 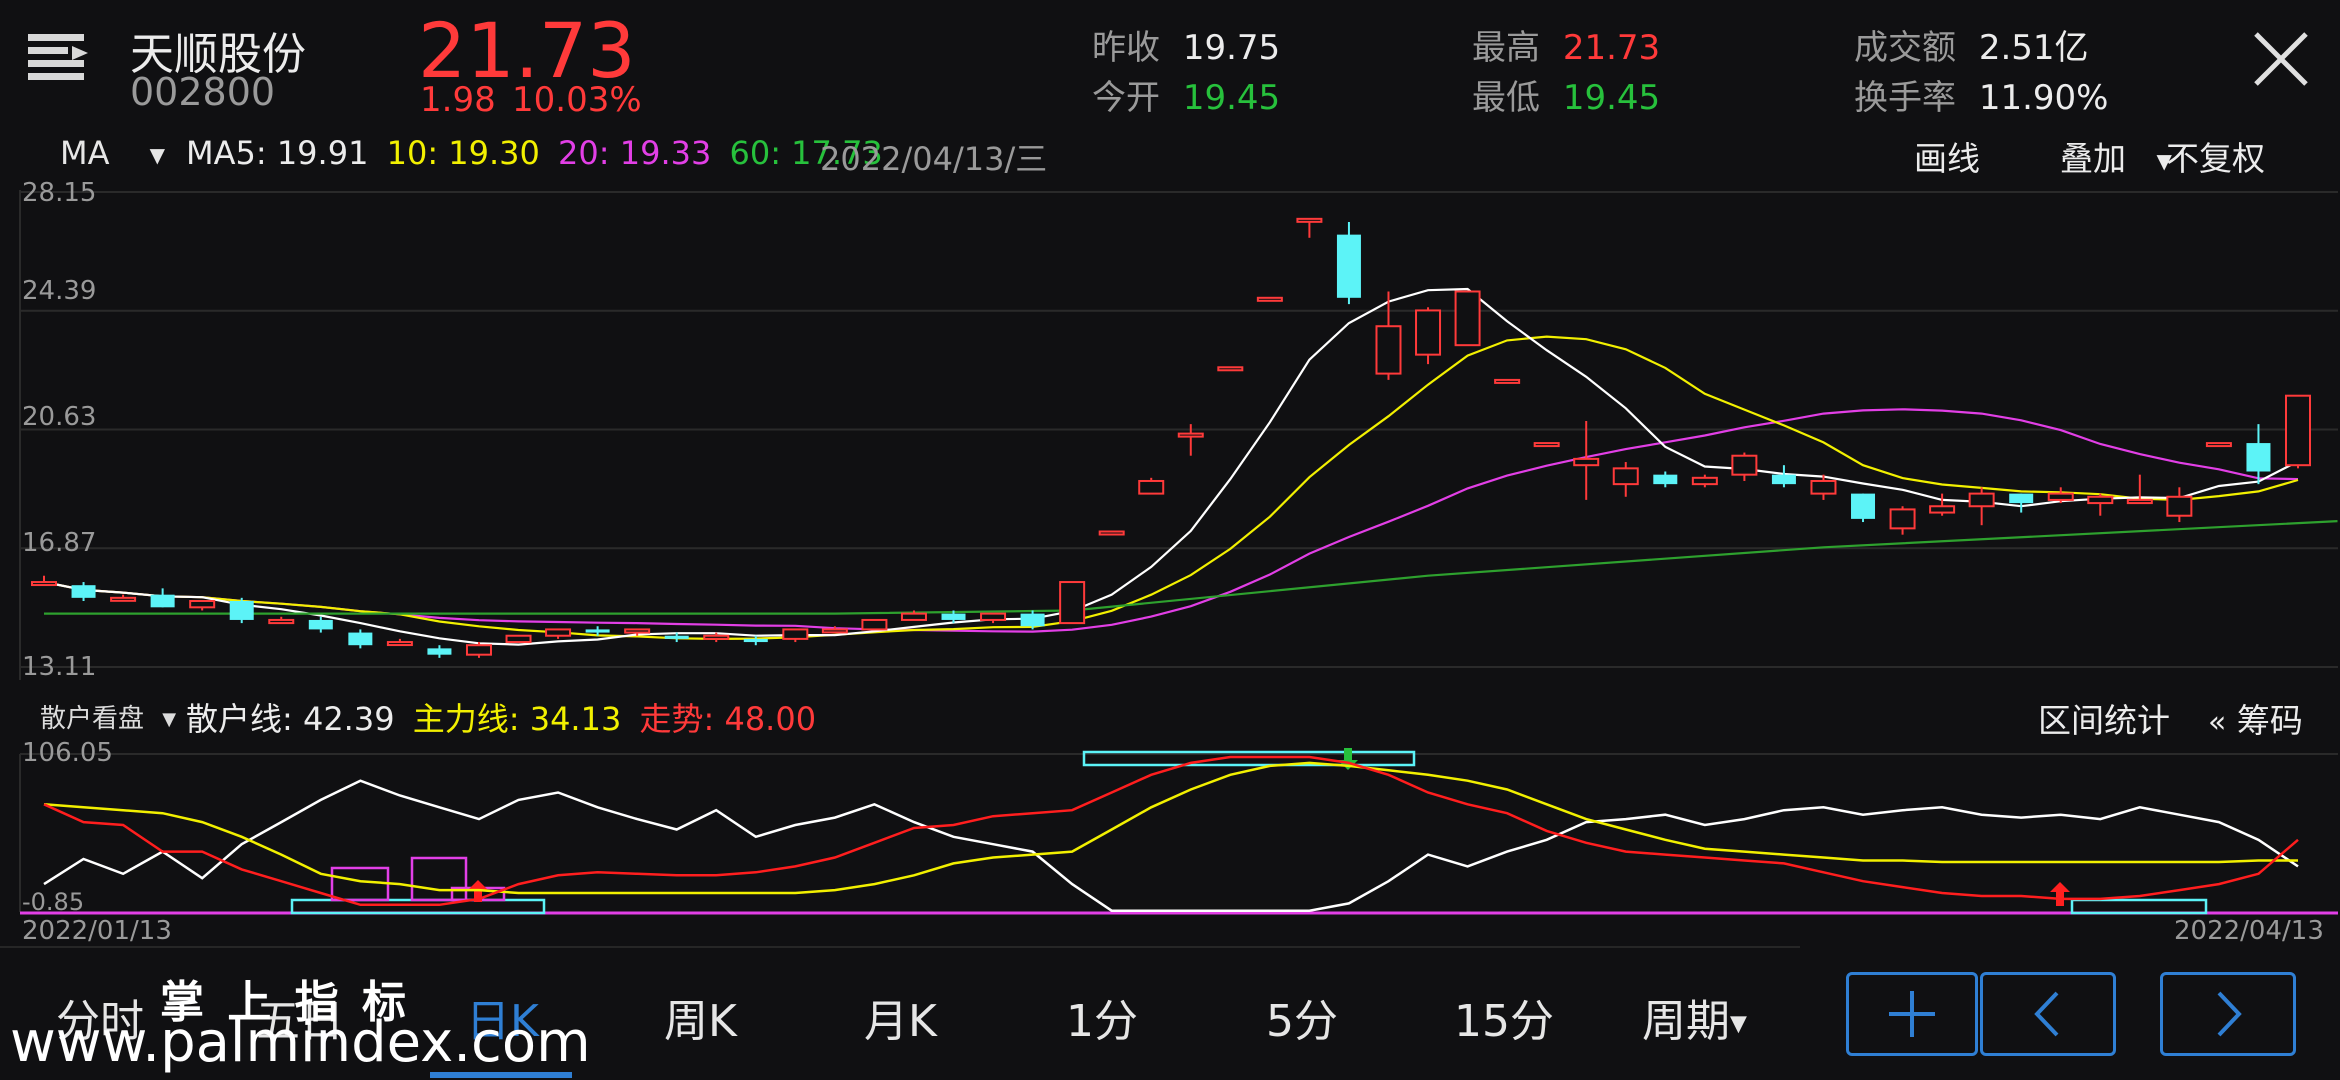 I want to click on price-axis-label: 24.39, so click(x=59, y=291).